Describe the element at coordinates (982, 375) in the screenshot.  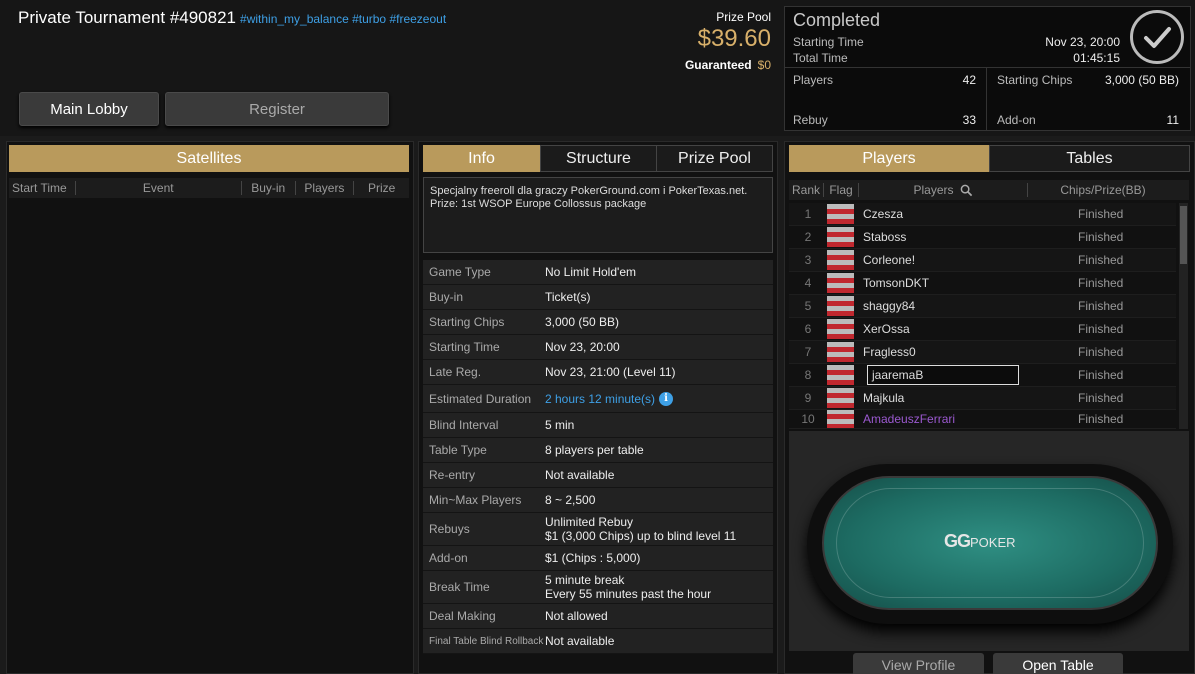
I see `player-row: 8 jaaremaB Finished` at that location.